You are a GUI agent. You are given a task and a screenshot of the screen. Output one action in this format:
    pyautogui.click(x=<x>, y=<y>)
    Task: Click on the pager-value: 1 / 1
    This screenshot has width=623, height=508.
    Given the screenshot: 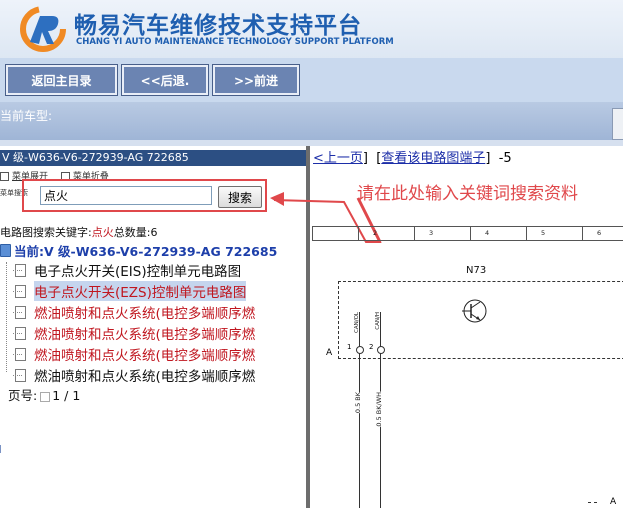 What is the action you would take?
    pyautogui.click(x=66, y=395)
    